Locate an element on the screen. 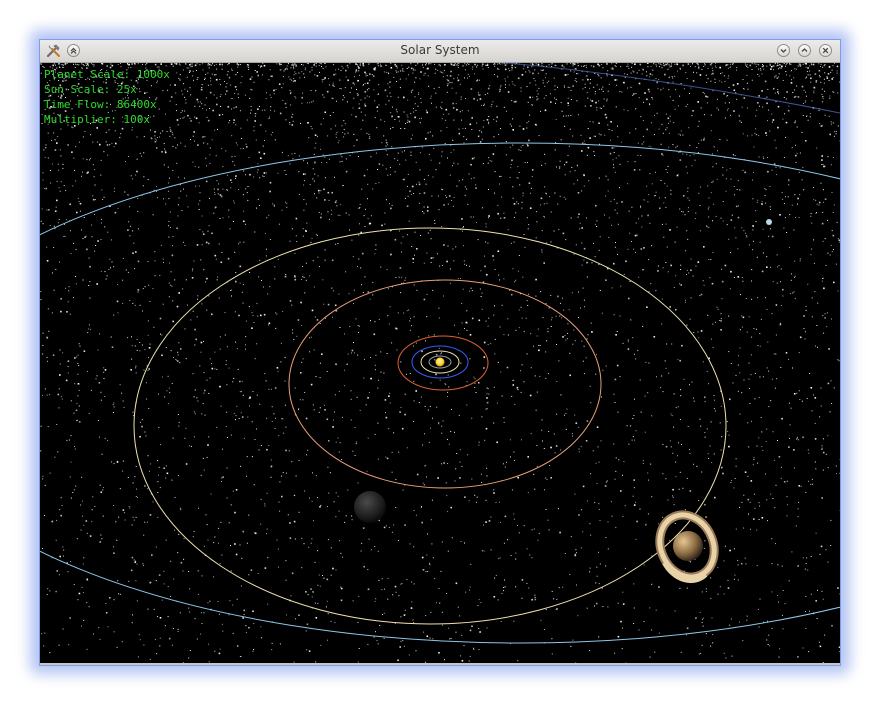 The height and width of the screenshot is (707, 880). planet-scale-label: Planet Scale: 1000x is located at coordinates (107, 74).